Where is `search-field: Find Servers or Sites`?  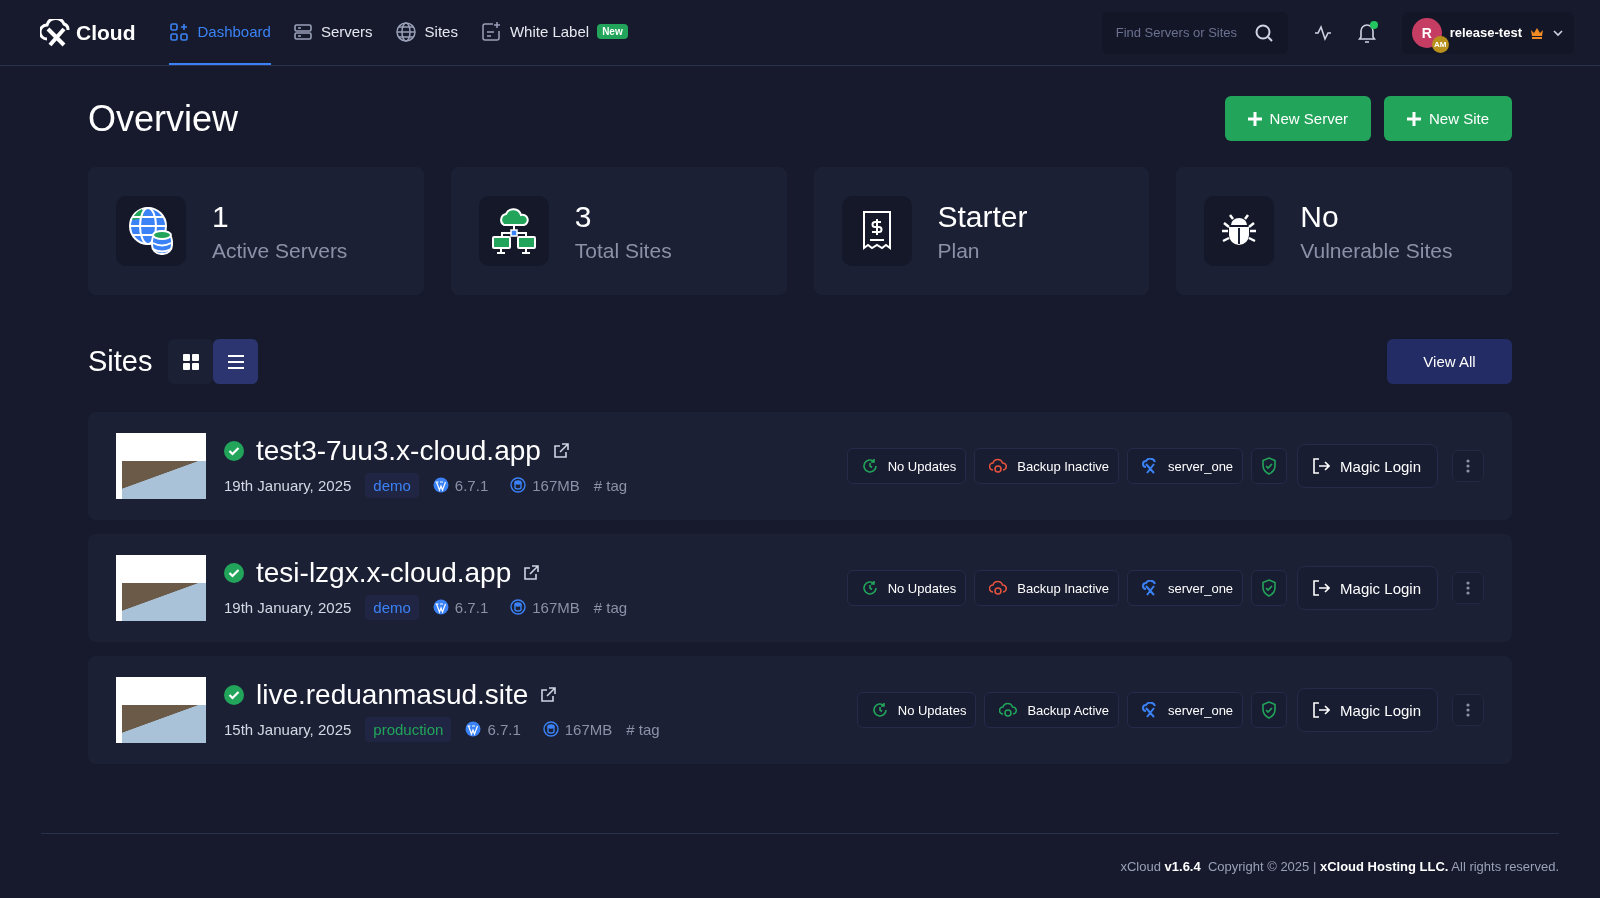 search-field: Find Servers or Sites is located at coordinates (1194, 32).